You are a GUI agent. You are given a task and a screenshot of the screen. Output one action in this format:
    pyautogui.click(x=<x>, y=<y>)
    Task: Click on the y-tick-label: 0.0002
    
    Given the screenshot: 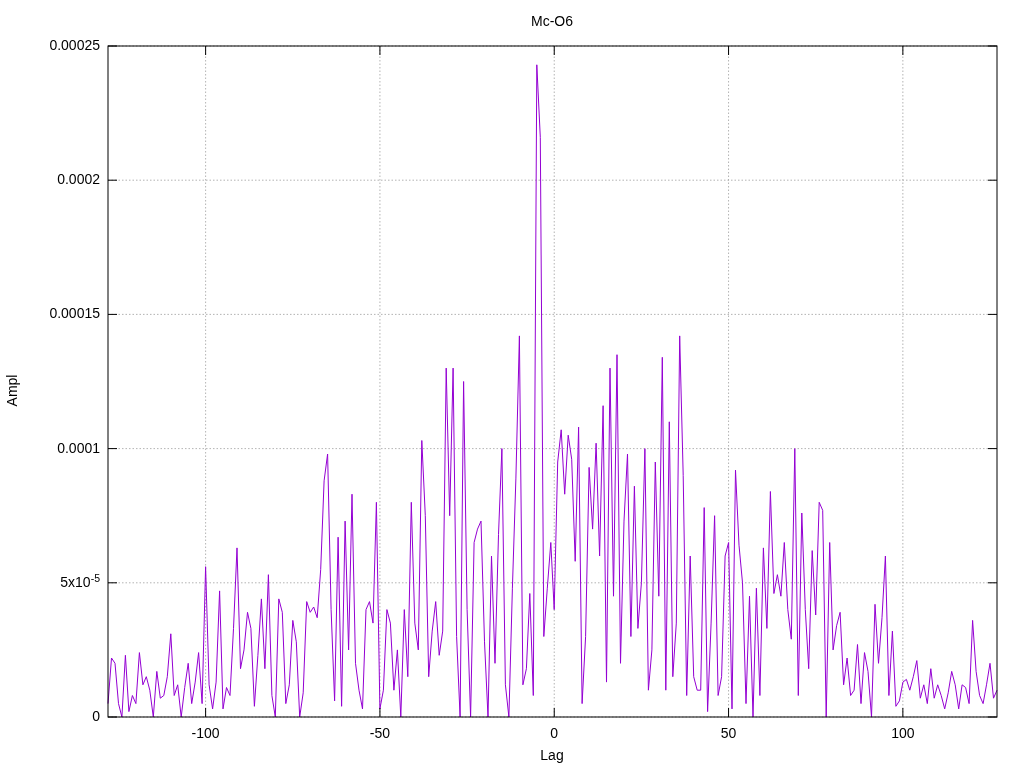 What is the action you would take?
    pyautogui.click(x=78, y=179)
    